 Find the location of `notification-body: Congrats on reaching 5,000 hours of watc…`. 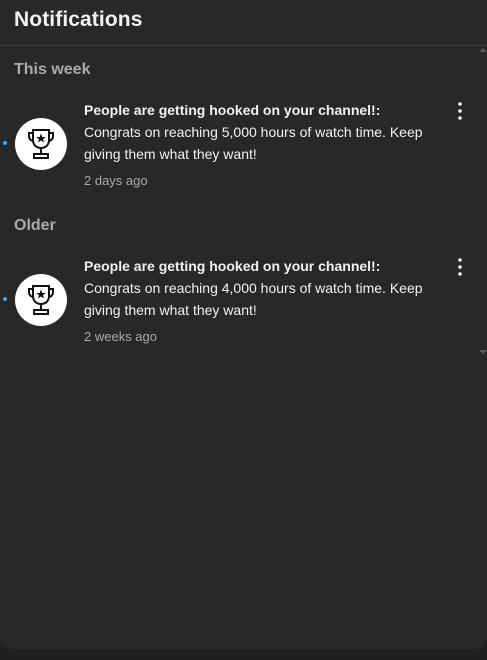

notification-body: Congrats on reaching 5,000 hours of watc… is located at coordinates (253, 143).